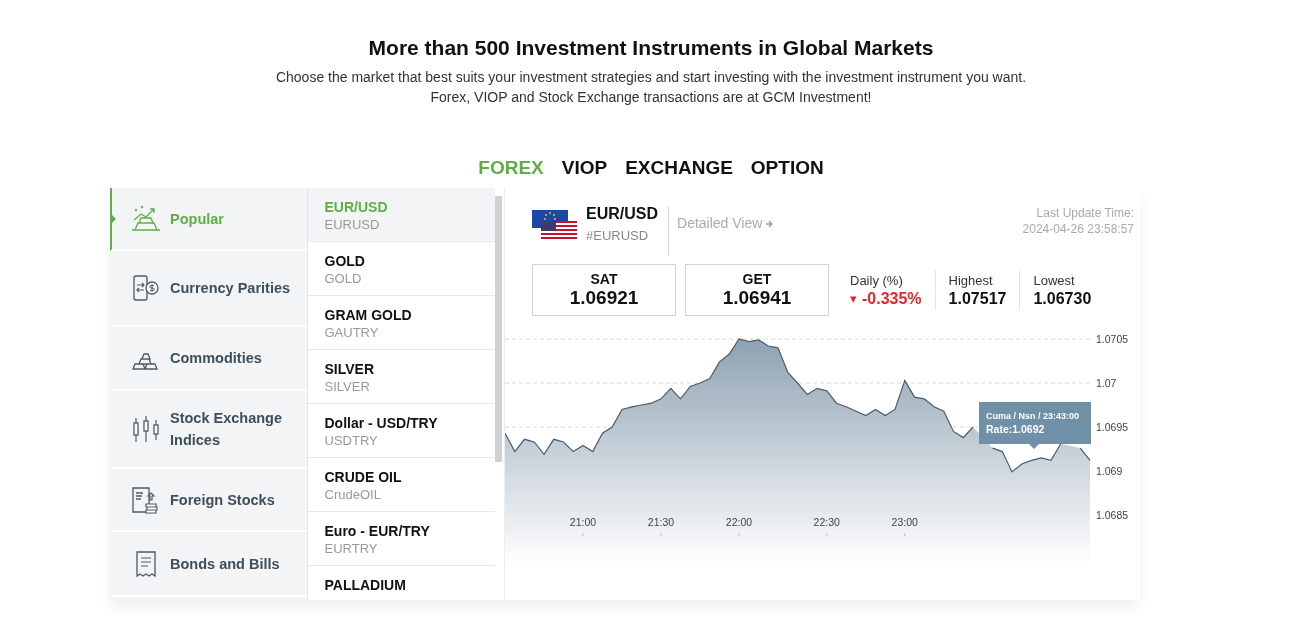 The image size is (1302, 627). I want to click on page-title: More than 500 Investment Instruments in Global Markets, so click(651, 48).